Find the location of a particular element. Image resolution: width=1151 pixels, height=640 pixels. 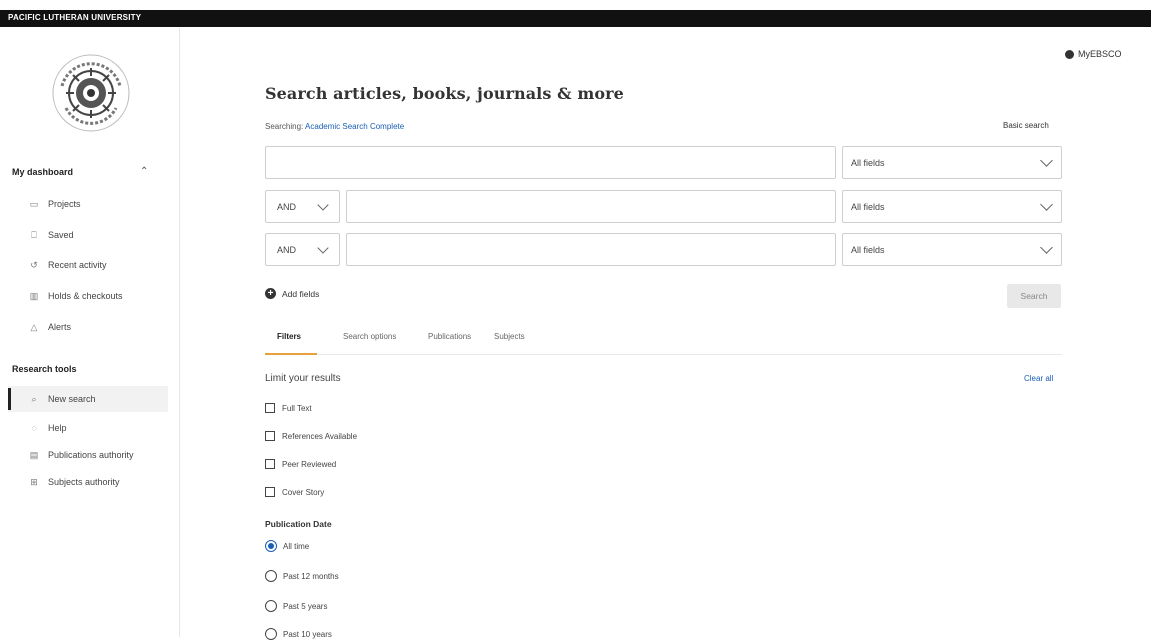

hierarchy-icon: ⊞ is located at coordinates (34, 481).